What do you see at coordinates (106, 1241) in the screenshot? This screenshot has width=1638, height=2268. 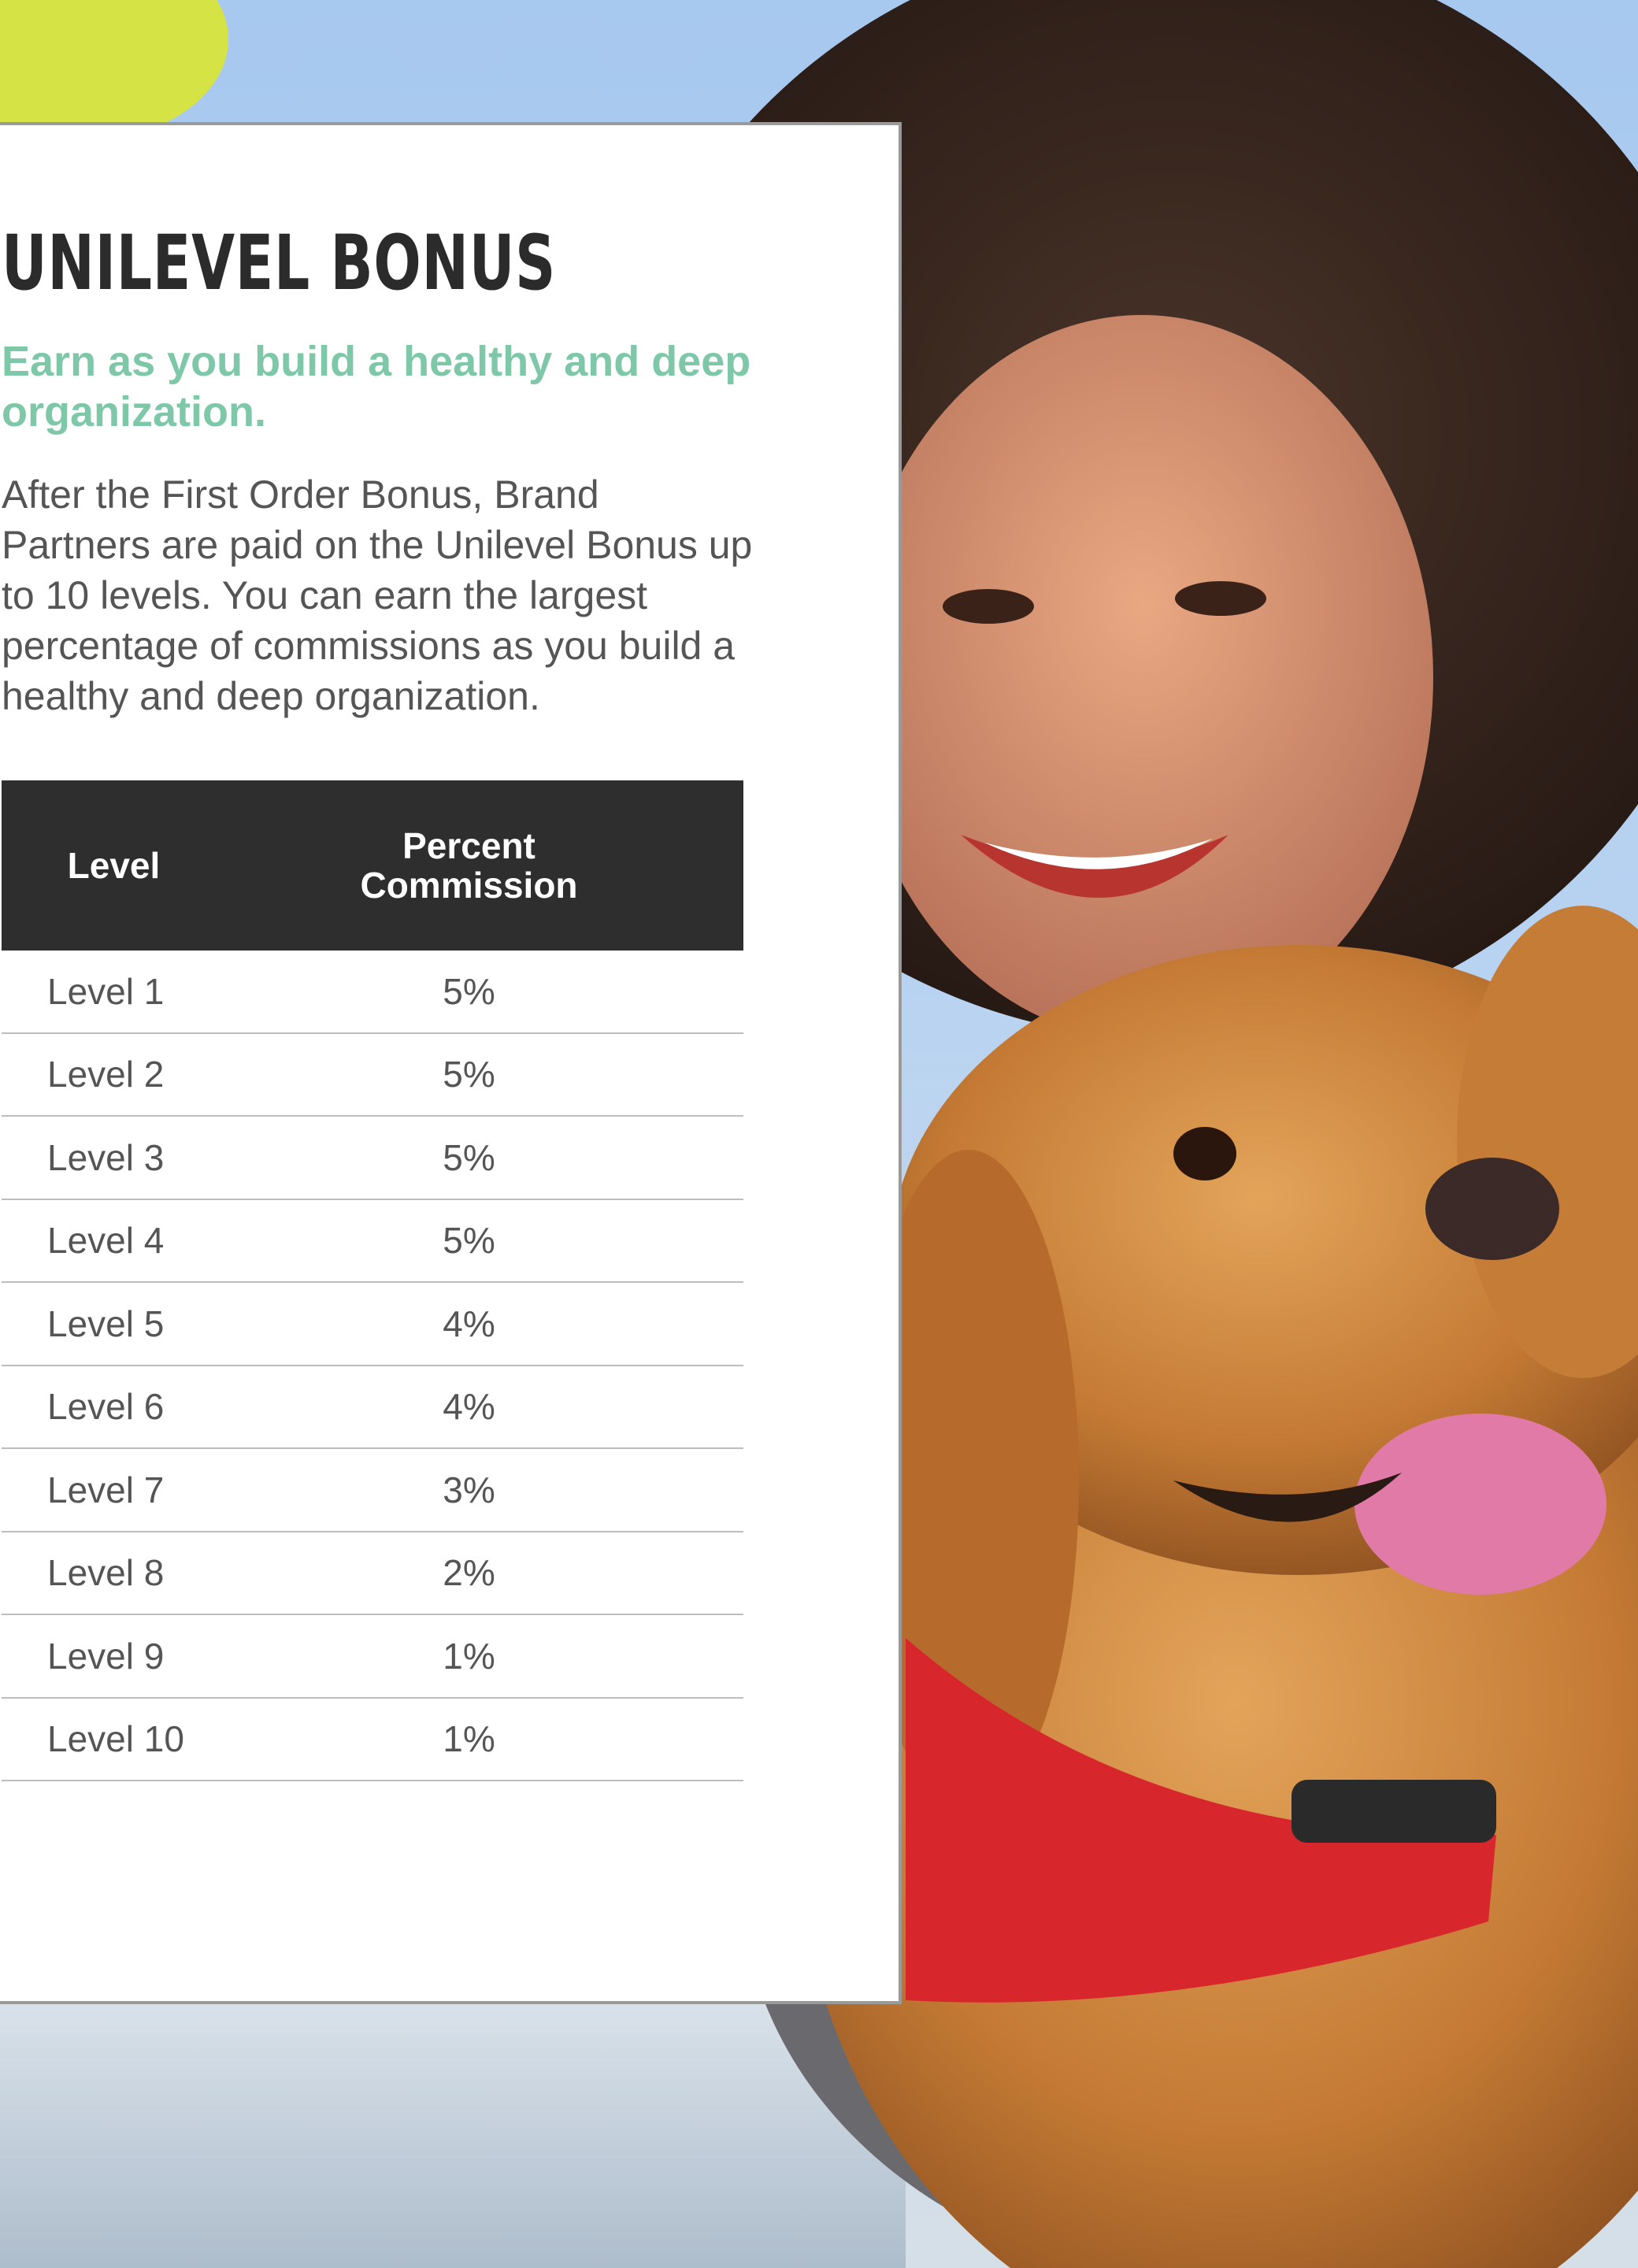 I see `level-cell: Level 4` at bounding box center [106, 1241].